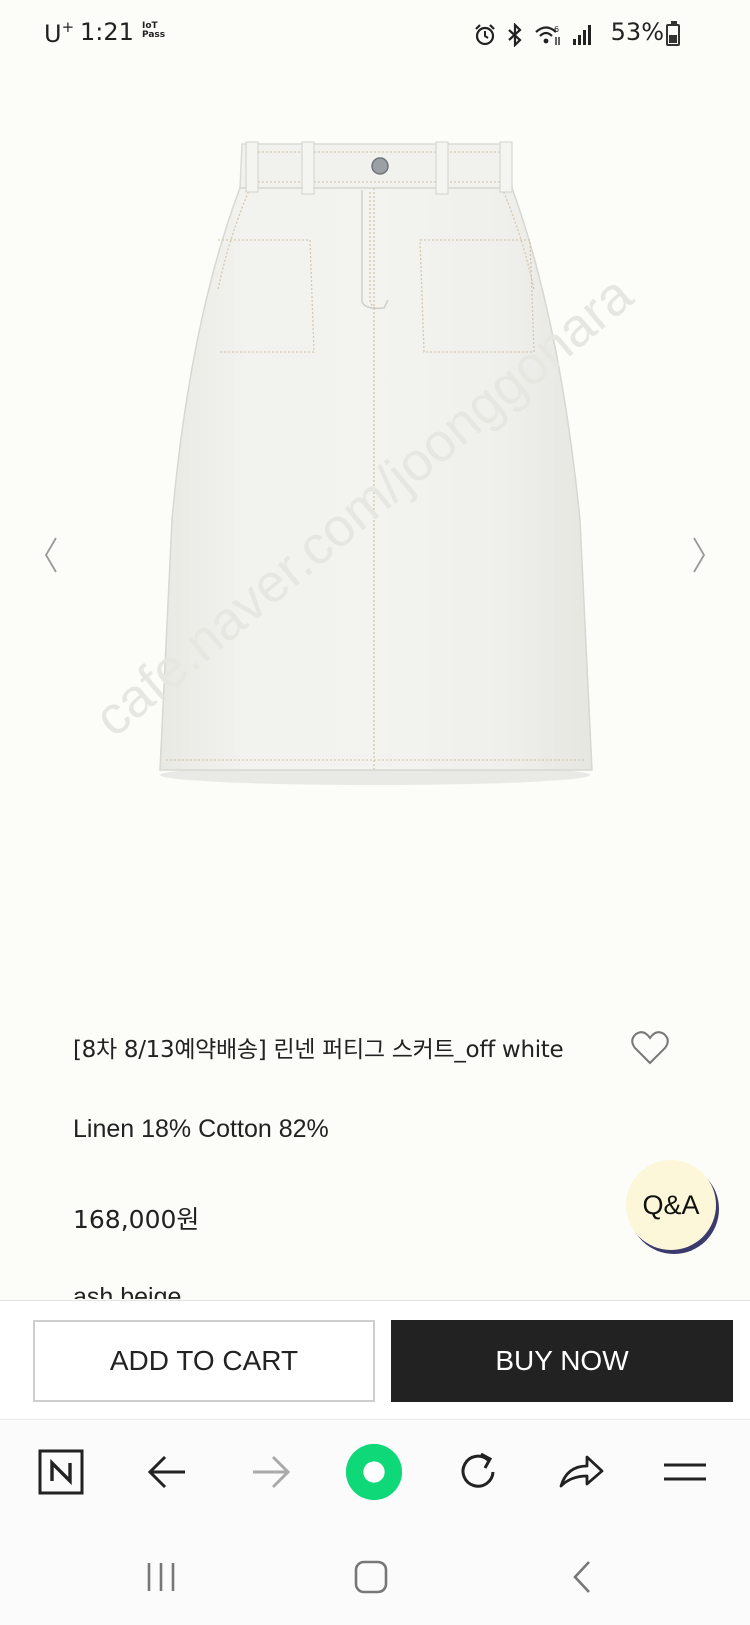 The height and width of the screenshot is (1625, 750). Describe the element at coordinates (515, 35) in the screenshot. I see `bluetooth-icon` at that location.